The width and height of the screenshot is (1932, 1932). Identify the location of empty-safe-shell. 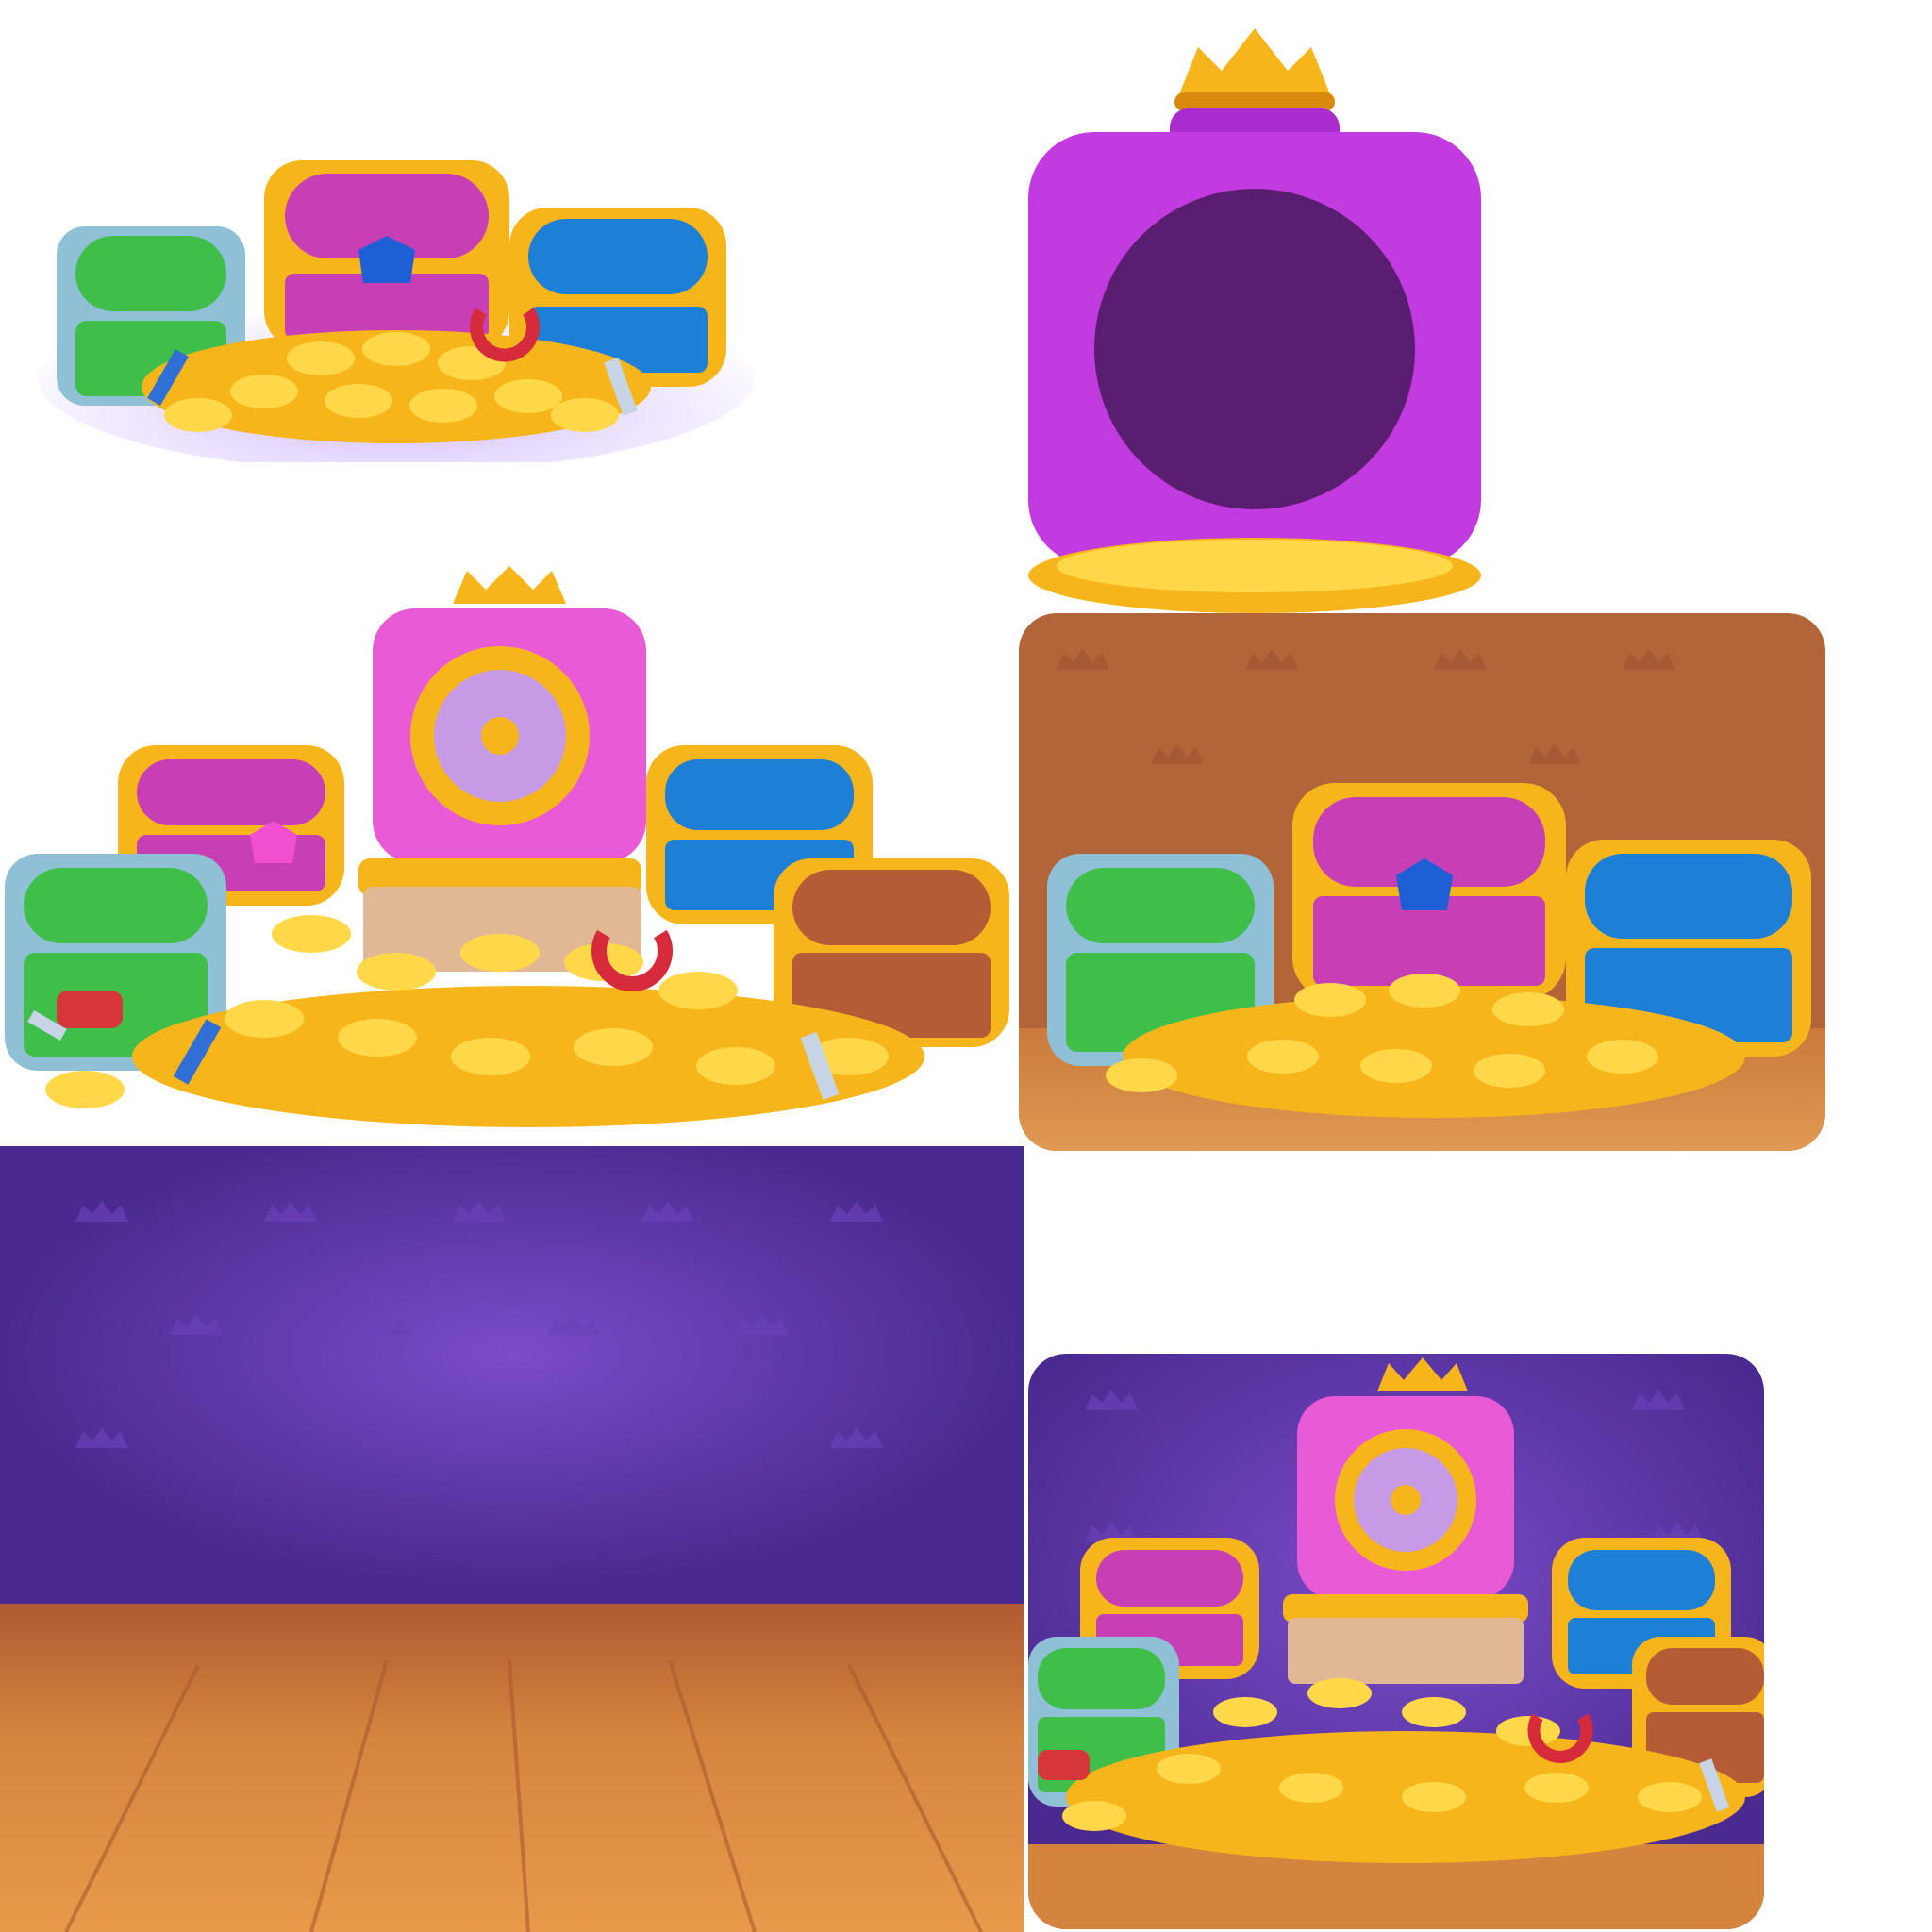
(1255, 316).